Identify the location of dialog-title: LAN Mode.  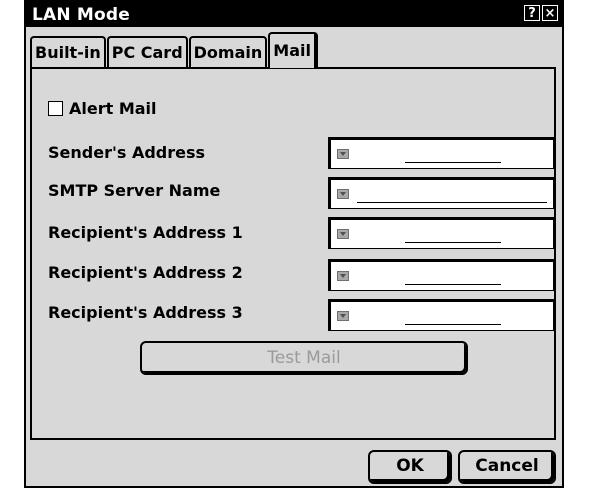
(81, 14).